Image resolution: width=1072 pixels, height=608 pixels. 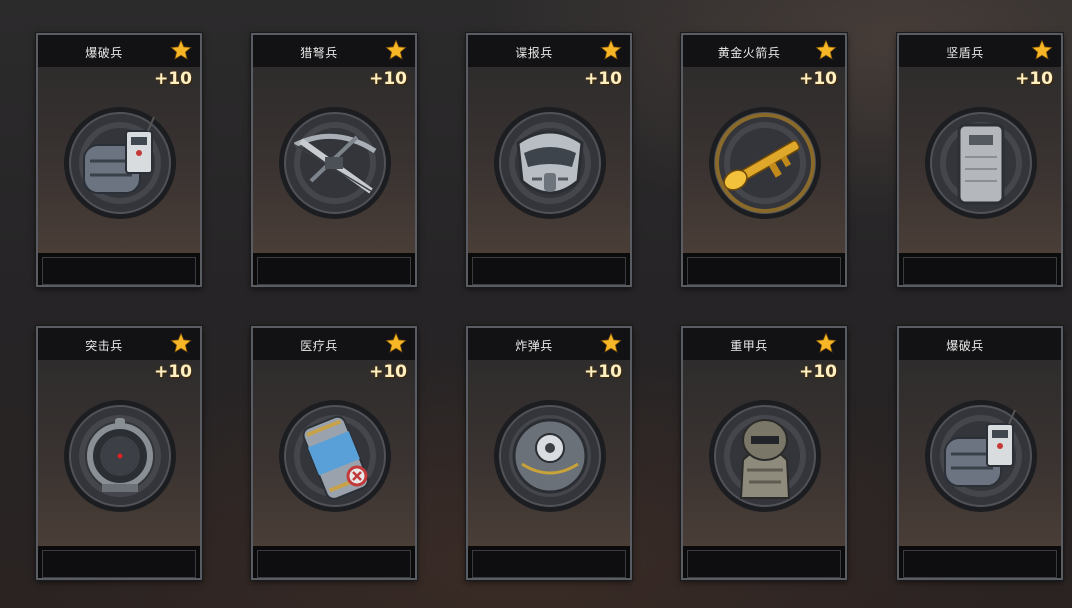 I want to click on soldier-card: 坚盾兵 +10, so click(x=980, y=160).